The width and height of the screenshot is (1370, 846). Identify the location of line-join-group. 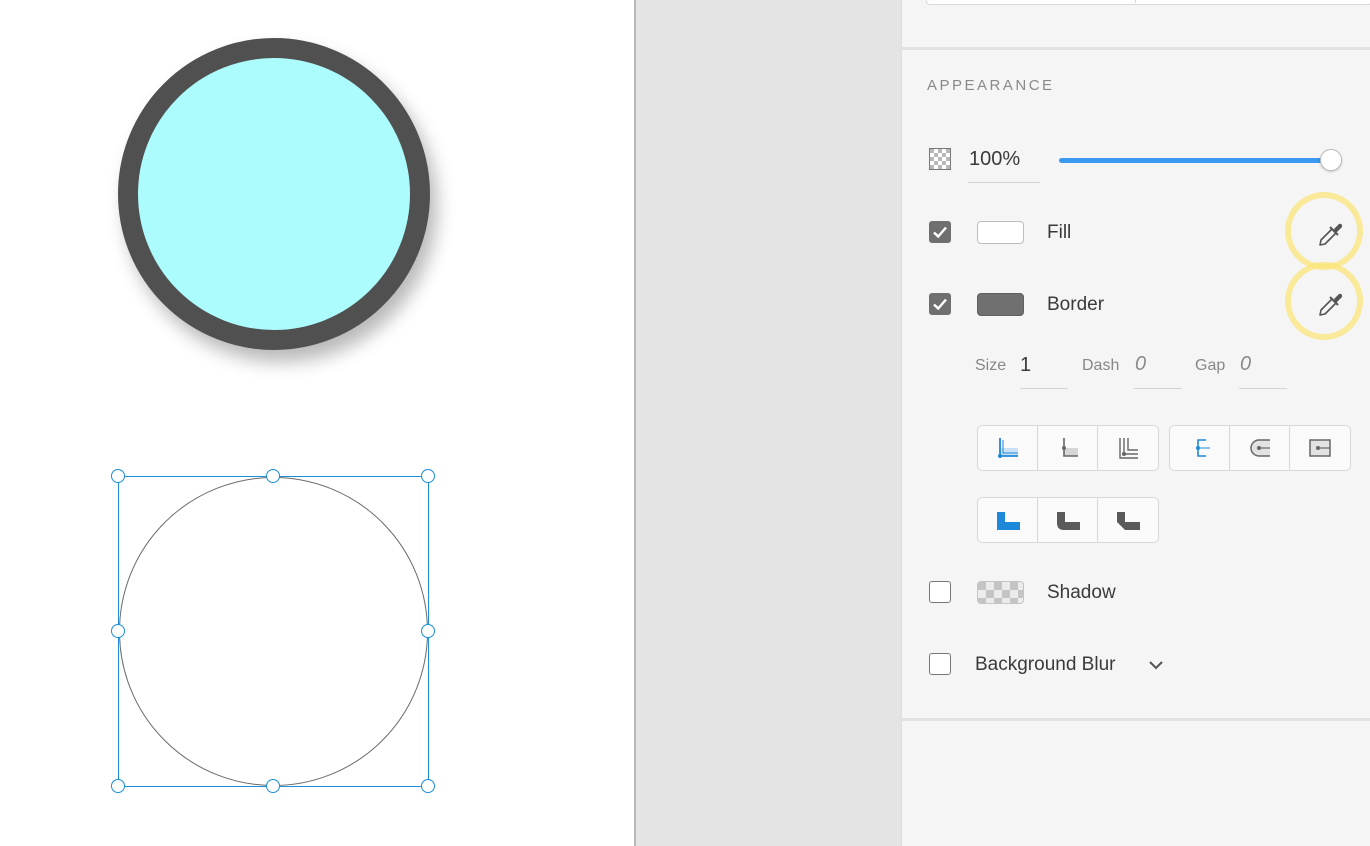
(1068, 520).